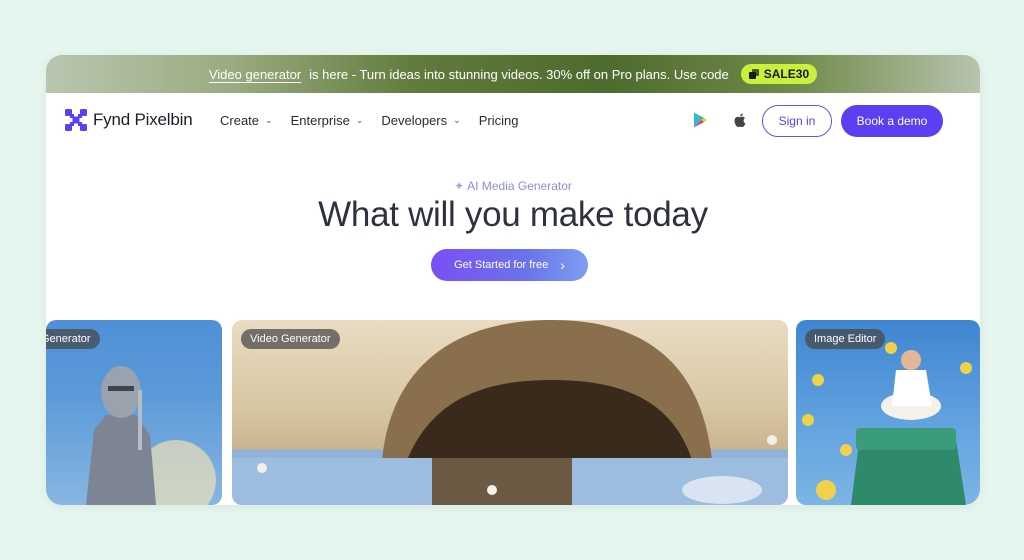 This screenshot has width=1024, height=560. What do you see at coordinates (519, 186) in the screenshot?
I see `eyebrow-text: AI Media Generator` at bounding box center [519, 186].